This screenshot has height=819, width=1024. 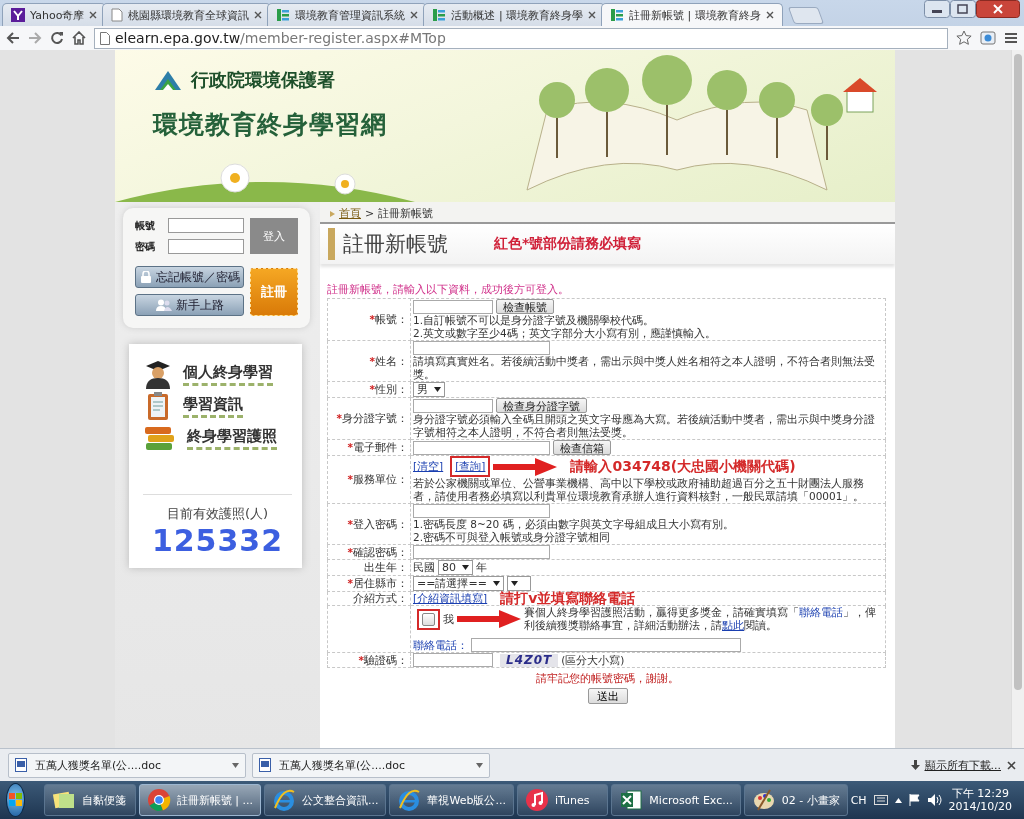 I want to click on bullet-icon, so click(x=332, y=213).